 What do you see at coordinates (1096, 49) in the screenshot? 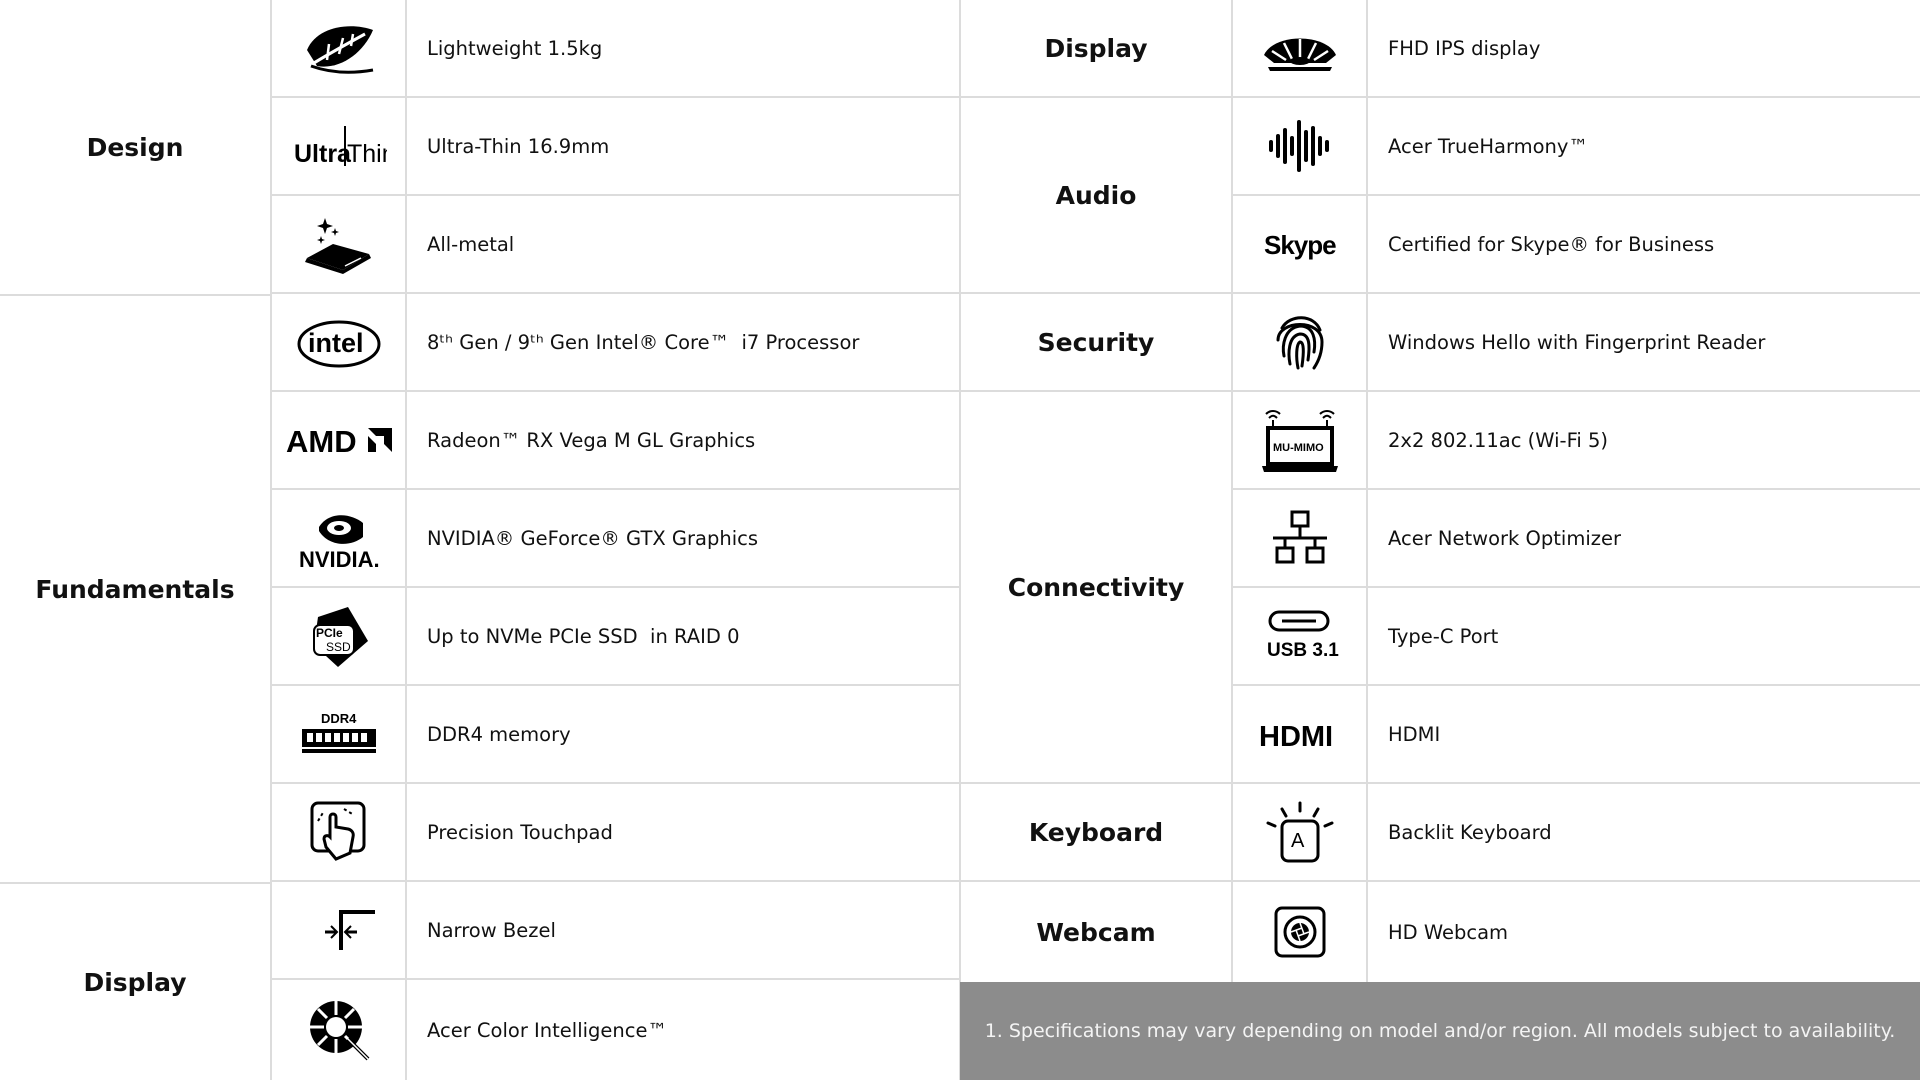
I see `category-display-right: Display` at bounding box center [1096, 49].